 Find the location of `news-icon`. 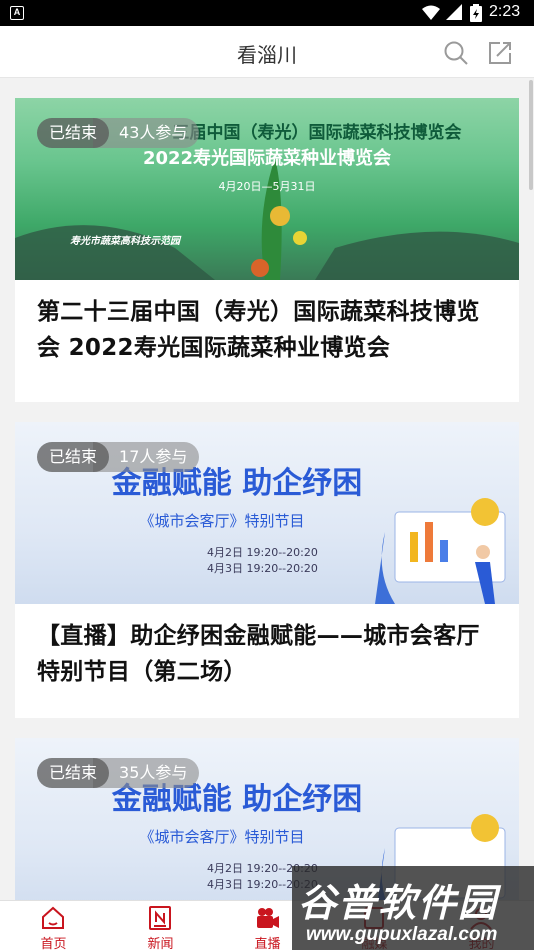

news-icon is located at coordinates (160, 918).